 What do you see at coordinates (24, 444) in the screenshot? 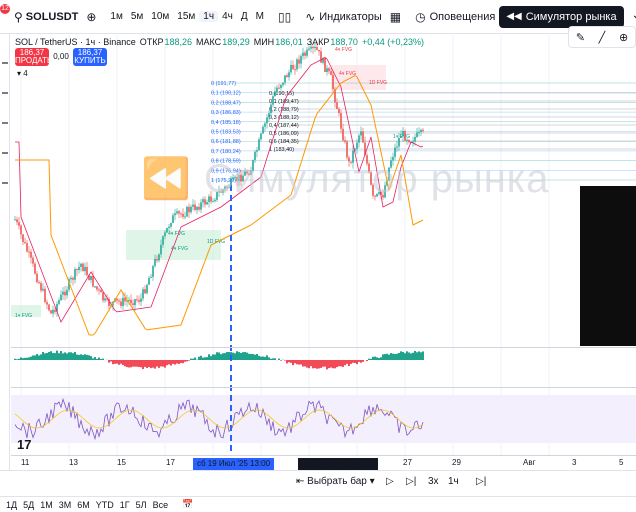
I see `tradingview-logo: 17` at bounding box center [24, 444].